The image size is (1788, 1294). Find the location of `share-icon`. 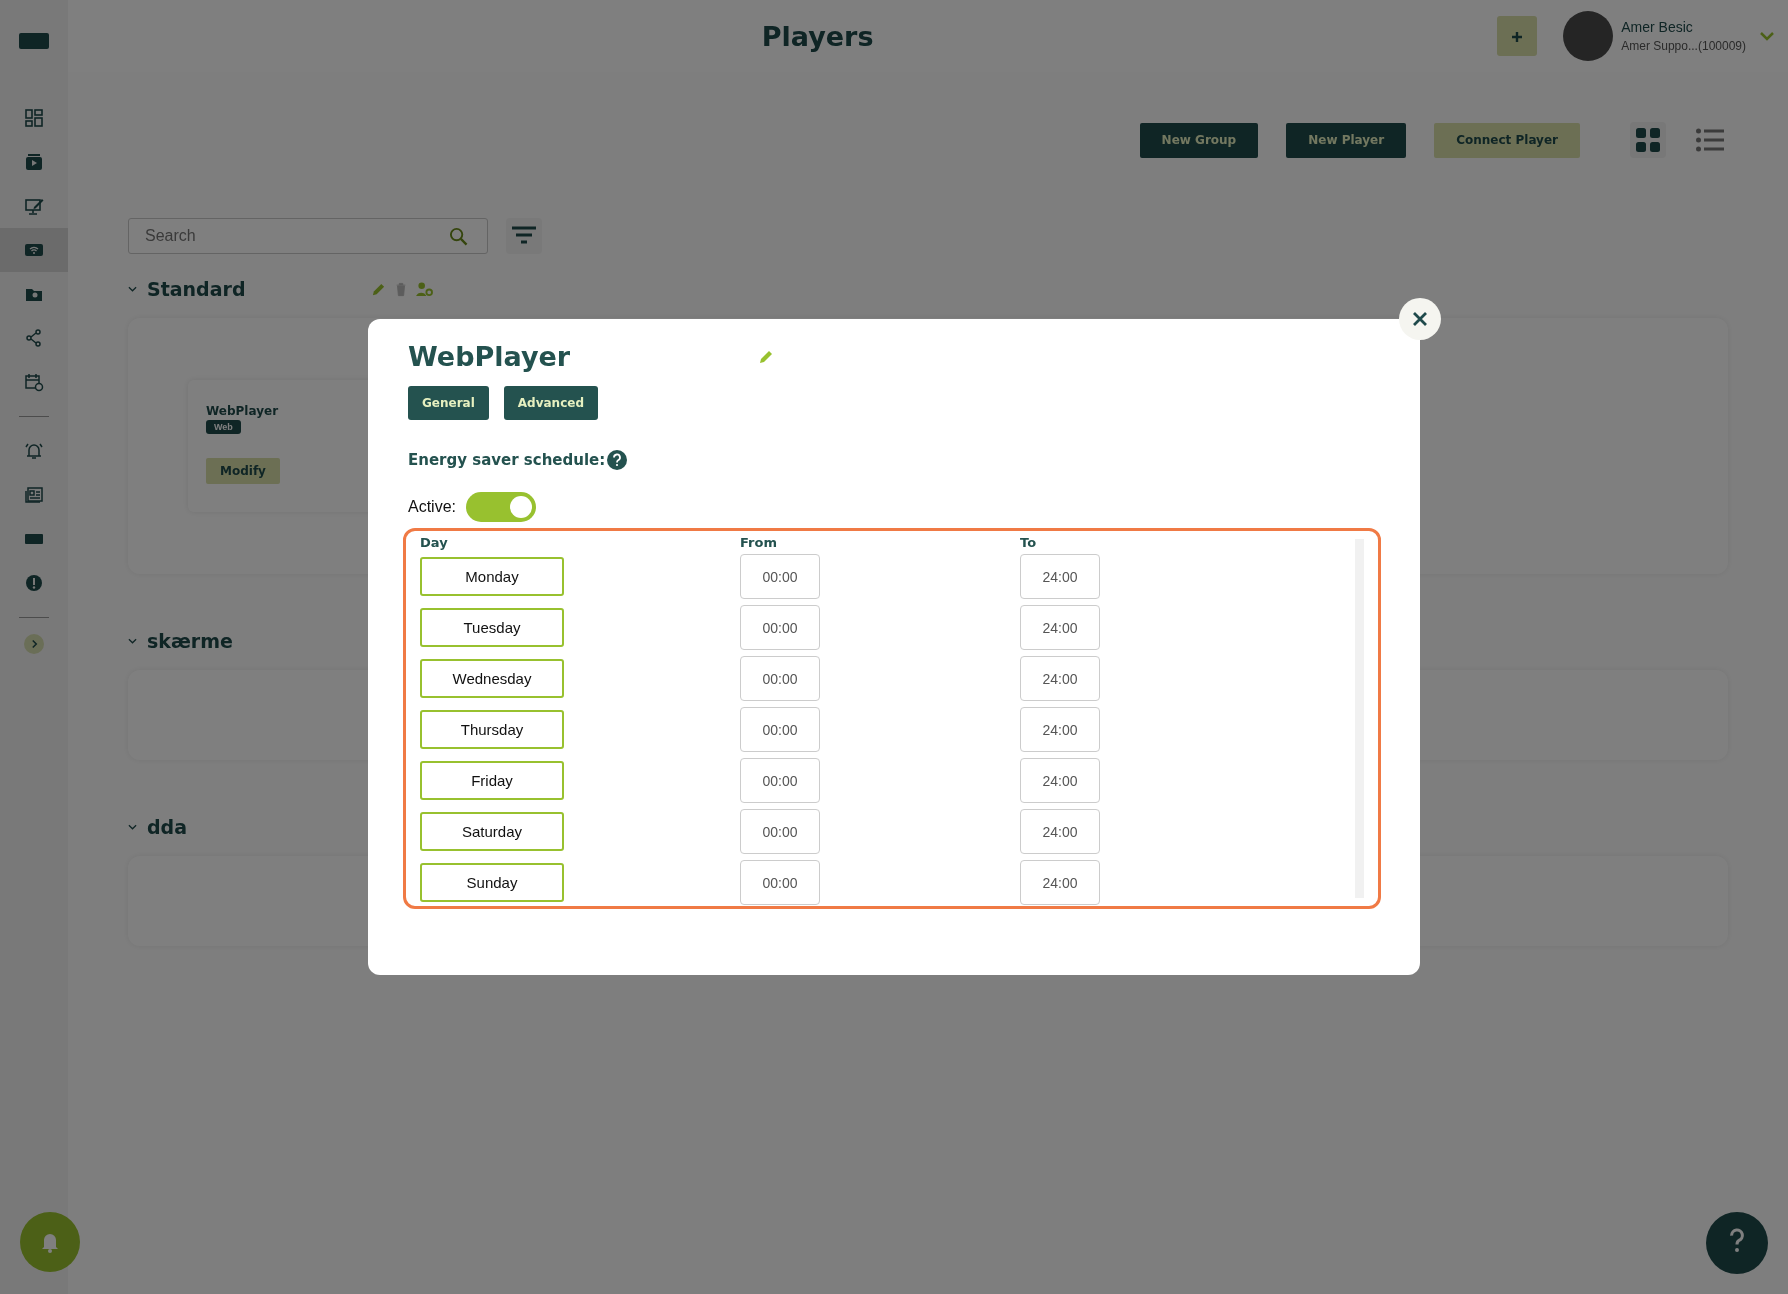

share-icon is located at coordinates (34, 338).